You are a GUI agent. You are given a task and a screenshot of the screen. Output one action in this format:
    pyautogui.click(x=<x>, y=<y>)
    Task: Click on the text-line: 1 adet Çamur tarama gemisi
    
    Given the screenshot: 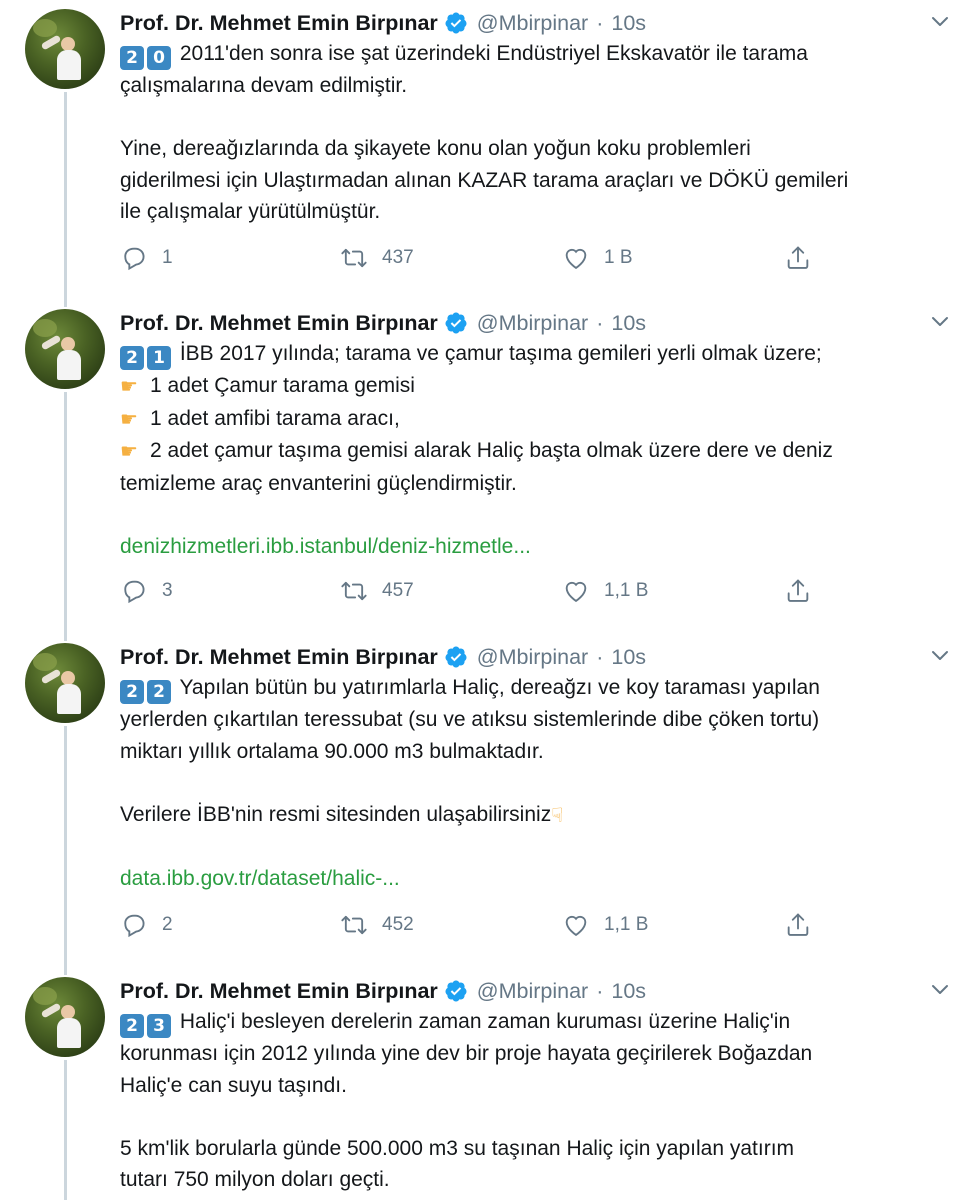 What is the action you would take?
    pyautogui.click(x=282, y=385)
    